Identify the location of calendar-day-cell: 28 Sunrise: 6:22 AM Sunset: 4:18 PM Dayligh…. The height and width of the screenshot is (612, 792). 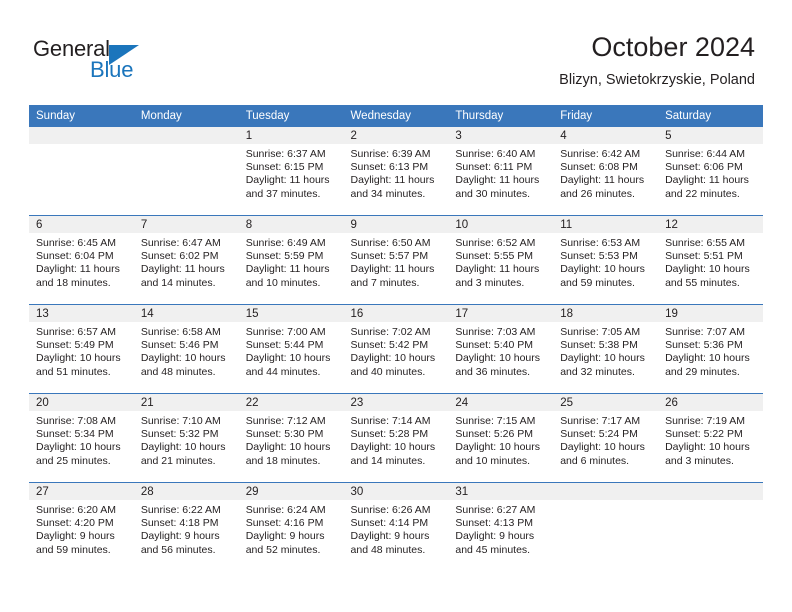
(186, 526).